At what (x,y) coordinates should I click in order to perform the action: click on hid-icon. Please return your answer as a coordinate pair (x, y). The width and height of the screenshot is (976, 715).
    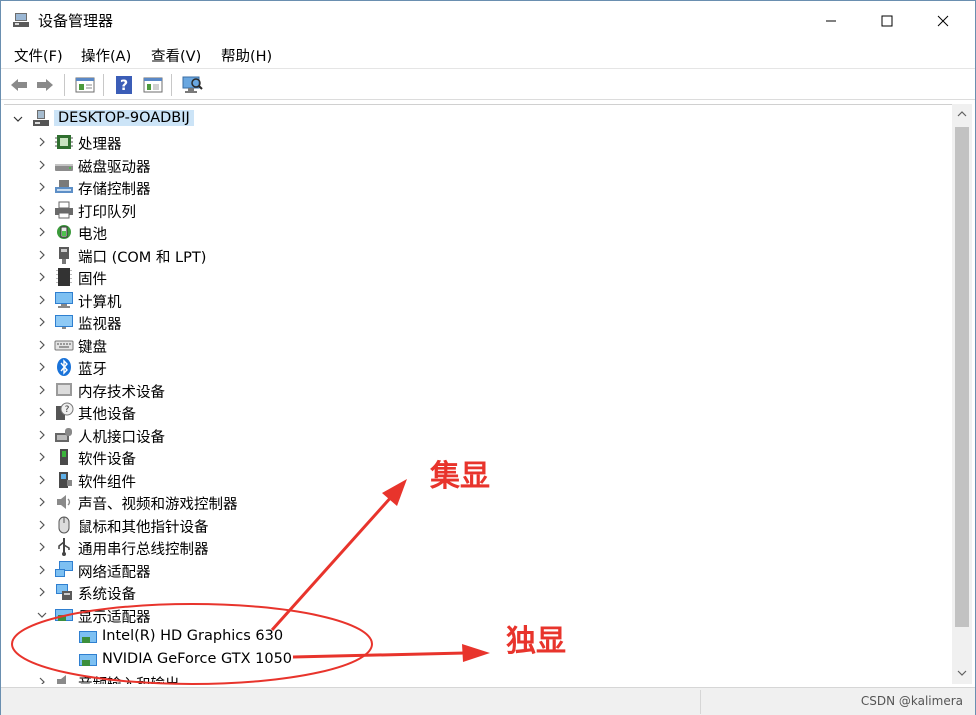
    Looking at the image, I should click on (63, 435).